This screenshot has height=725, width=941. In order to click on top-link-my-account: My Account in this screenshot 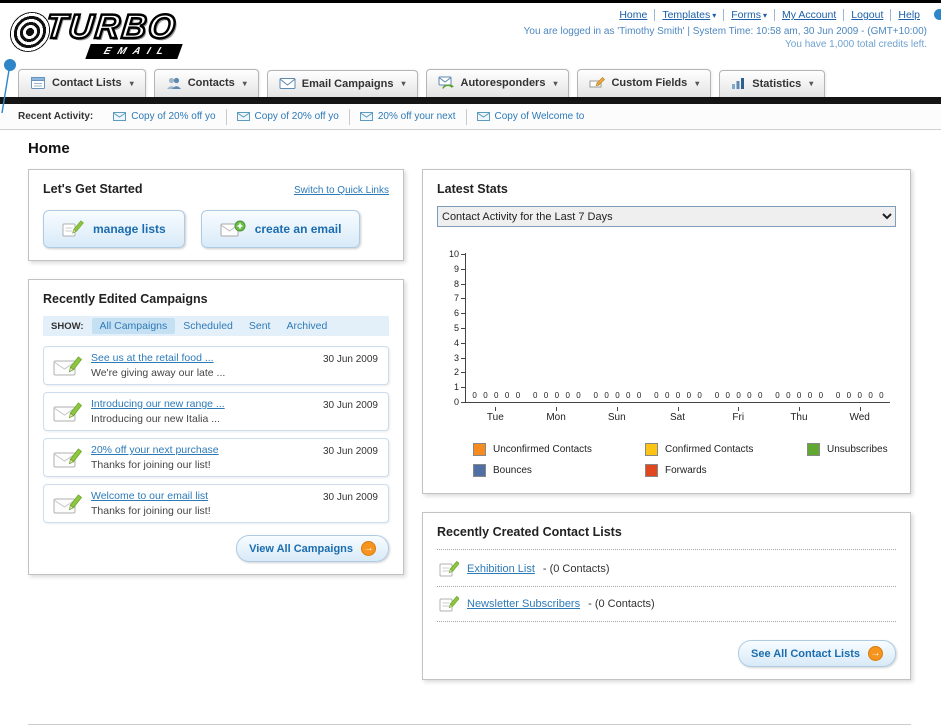, I will do `click(808, 15)`.